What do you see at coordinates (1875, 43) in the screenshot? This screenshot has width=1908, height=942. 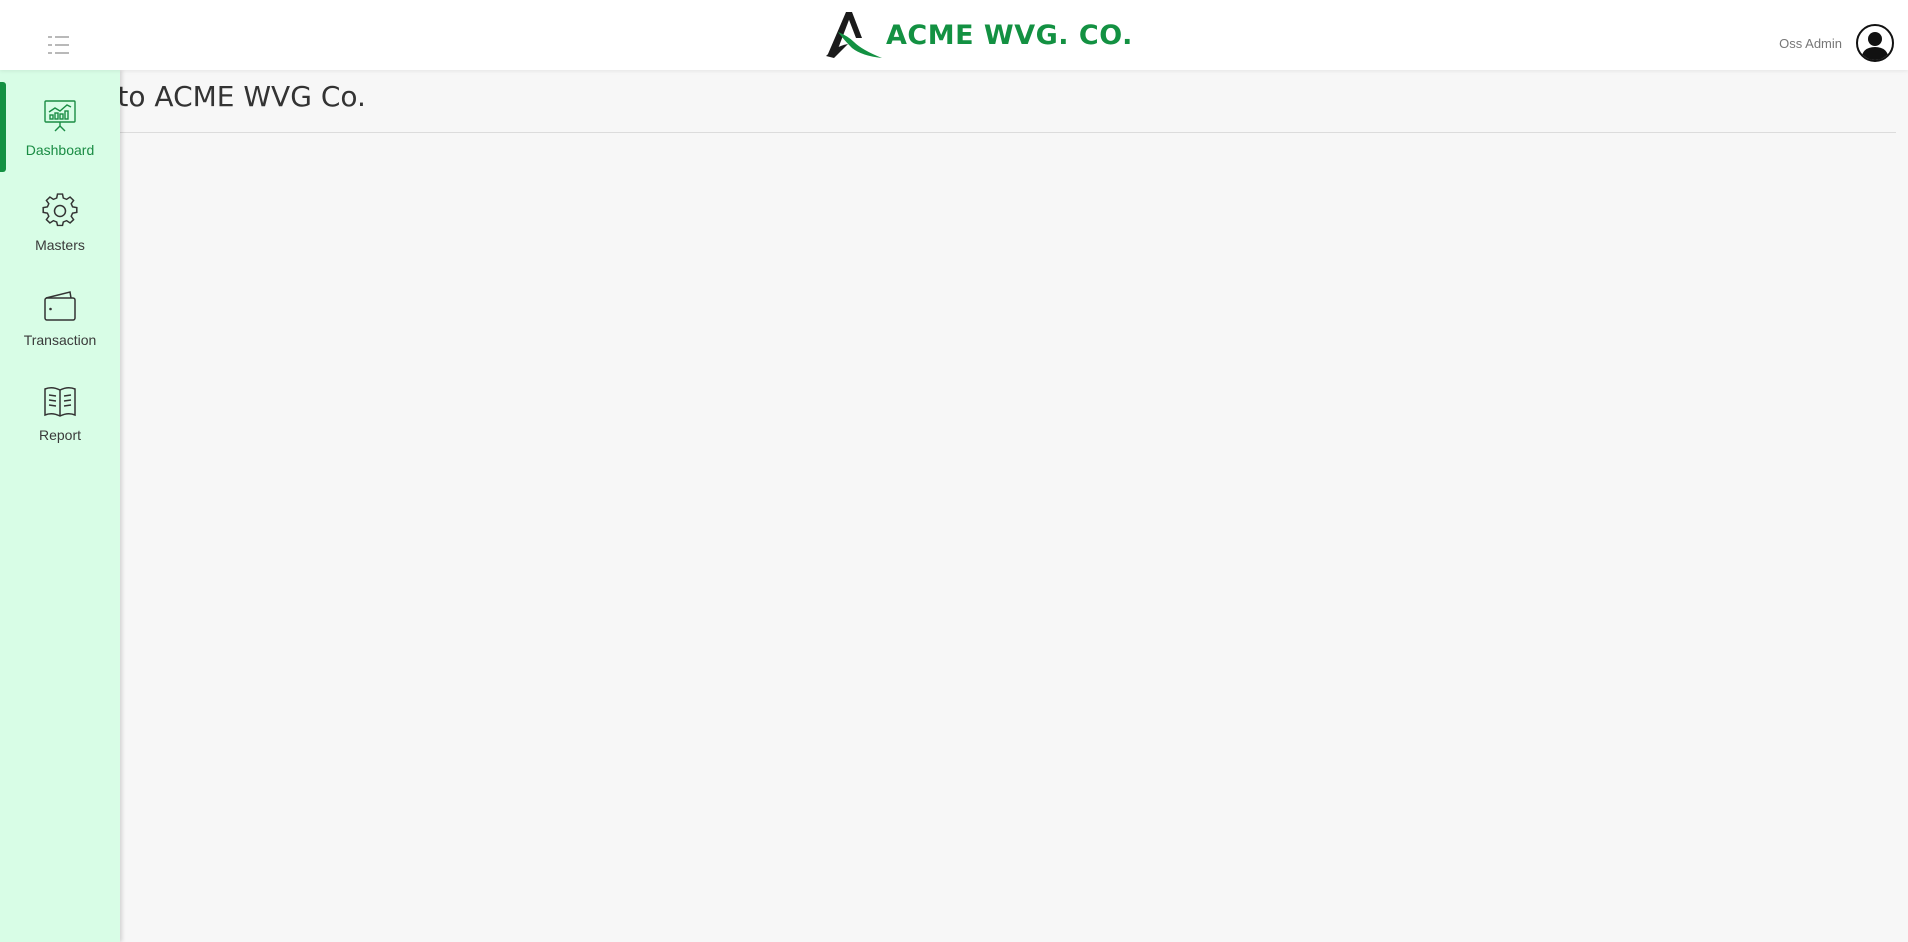 I see `user-avatar-icon` at bounding box center [1875, 43].